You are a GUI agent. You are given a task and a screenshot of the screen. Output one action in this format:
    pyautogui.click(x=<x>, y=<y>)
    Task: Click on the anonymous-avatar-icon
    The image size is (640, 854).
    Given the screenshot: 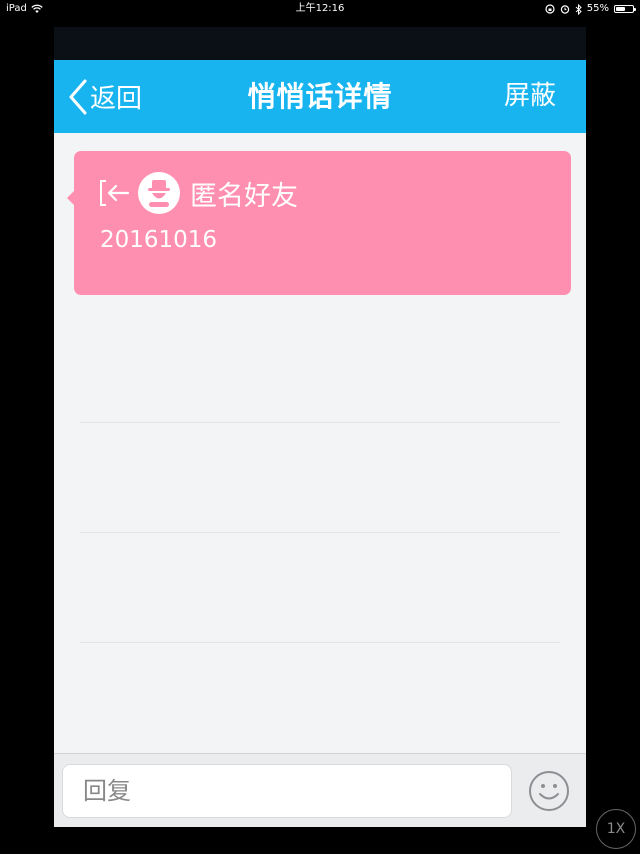 What is the action you would take?
    pyautogui.click(x=159, y=193)
    